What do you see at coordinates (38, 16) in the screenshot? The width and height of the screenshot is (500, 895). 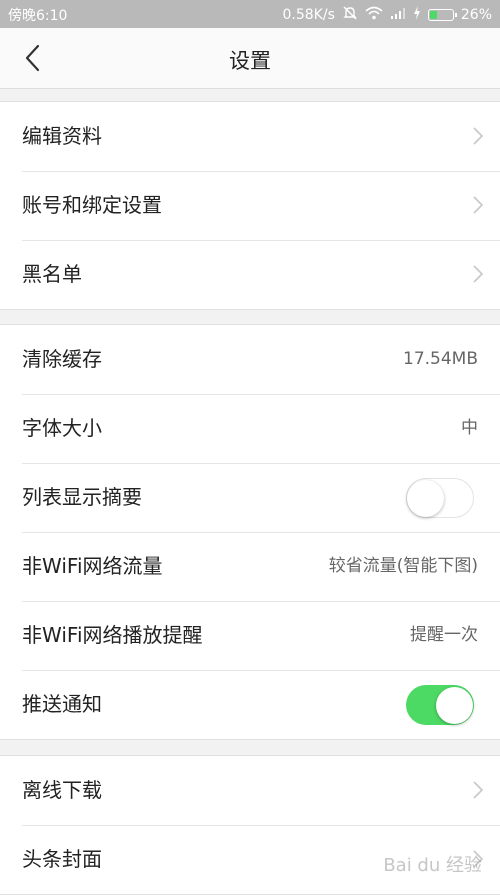 I see `status-time: 傍晚6:10` at bounding box center [38, 16].